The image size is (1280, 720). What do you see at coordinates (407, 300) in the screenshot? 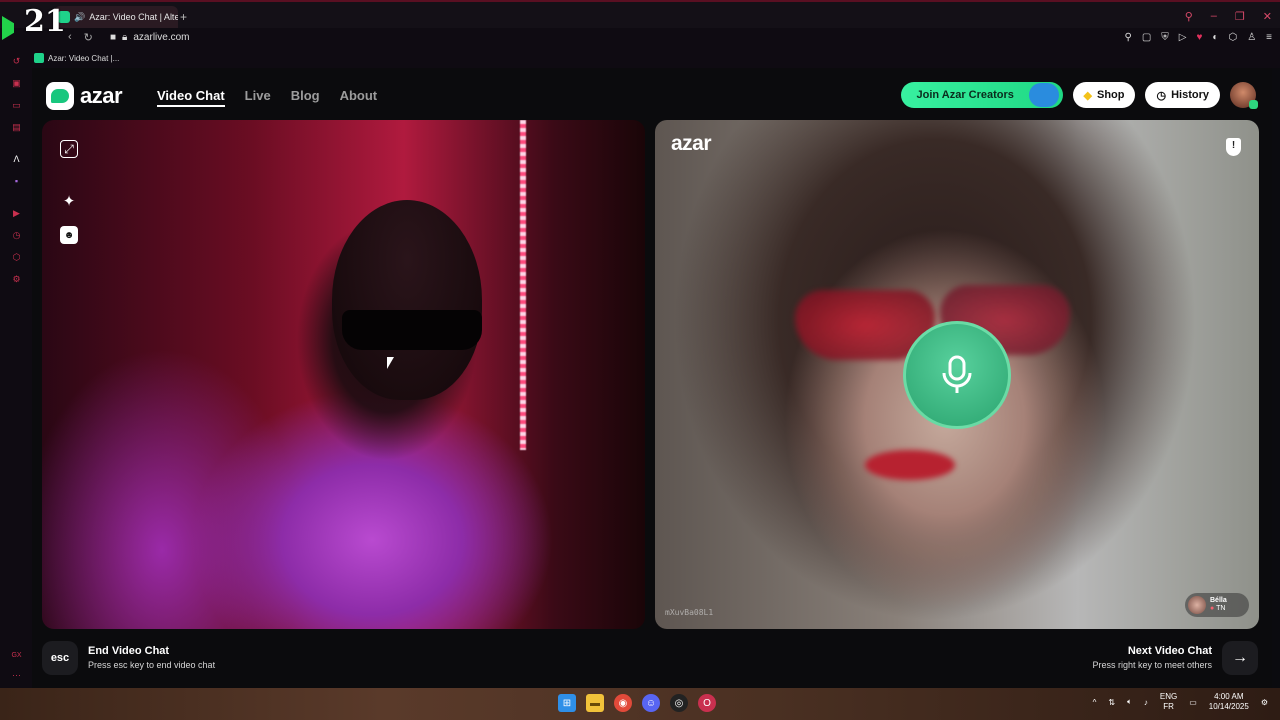
I see `local-person` at bounding box center [407, 300].